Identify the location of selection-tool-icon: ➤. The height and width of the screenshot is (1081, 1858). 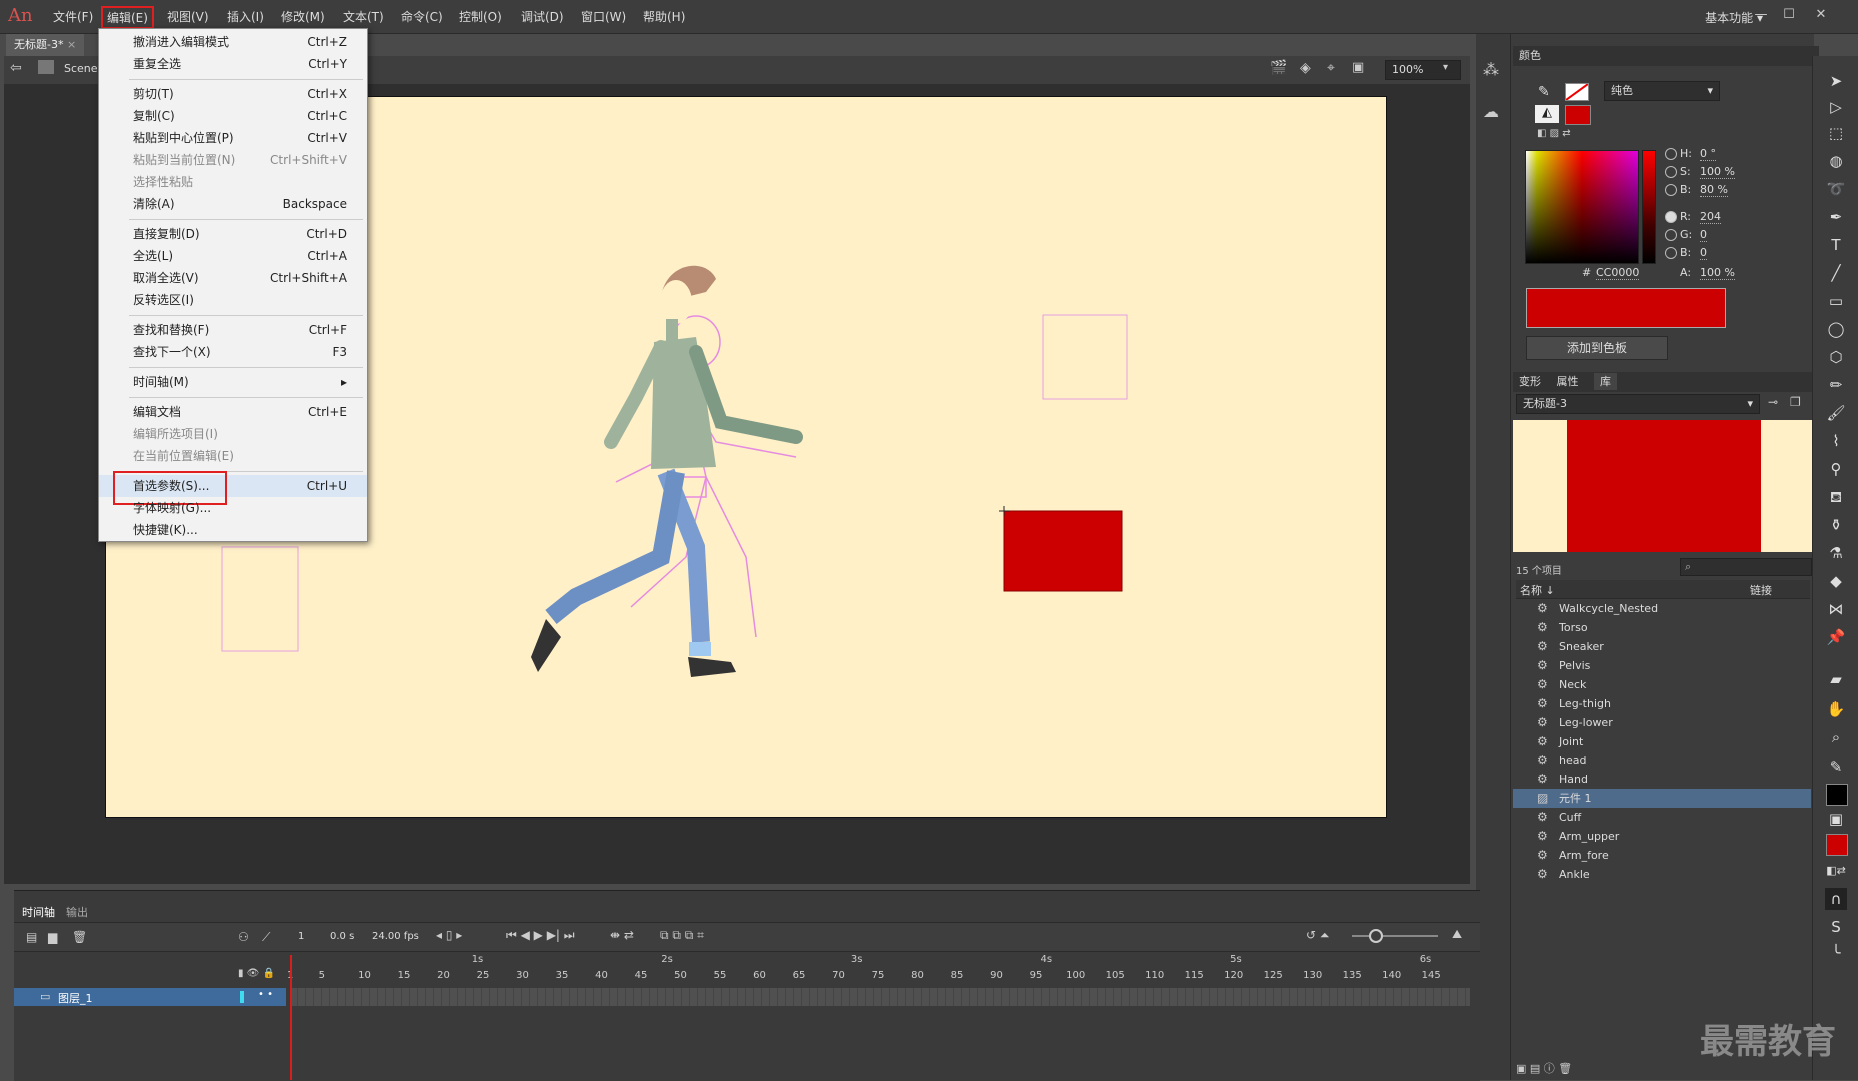
(1836, 81).